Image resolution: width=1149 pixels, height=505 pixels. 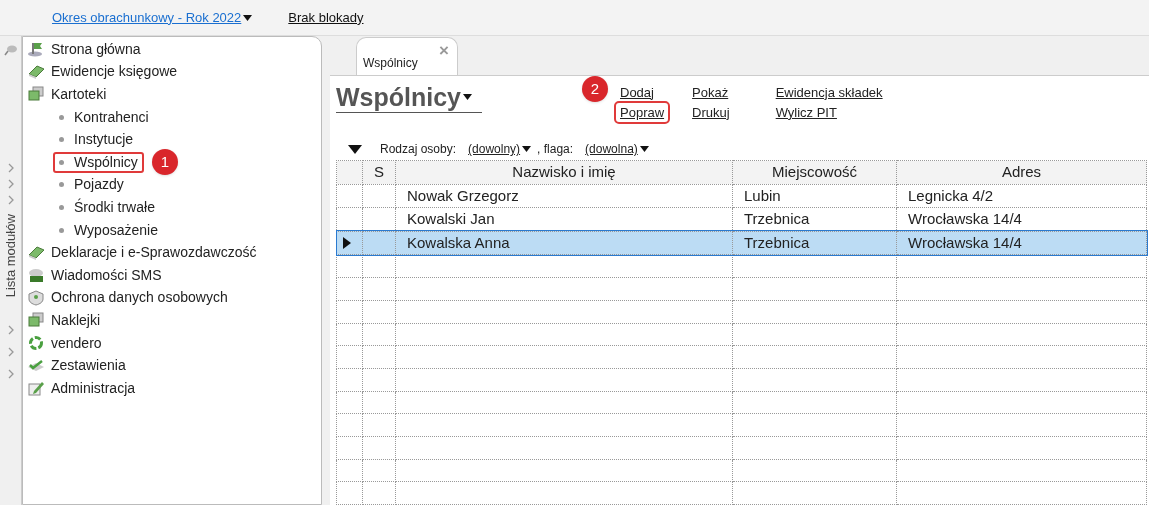 What do you see at coordinates (1021, 196) in the screenshot?
I see `table-cell: Legnicka 4/2` at bounding box center [1021, 196].